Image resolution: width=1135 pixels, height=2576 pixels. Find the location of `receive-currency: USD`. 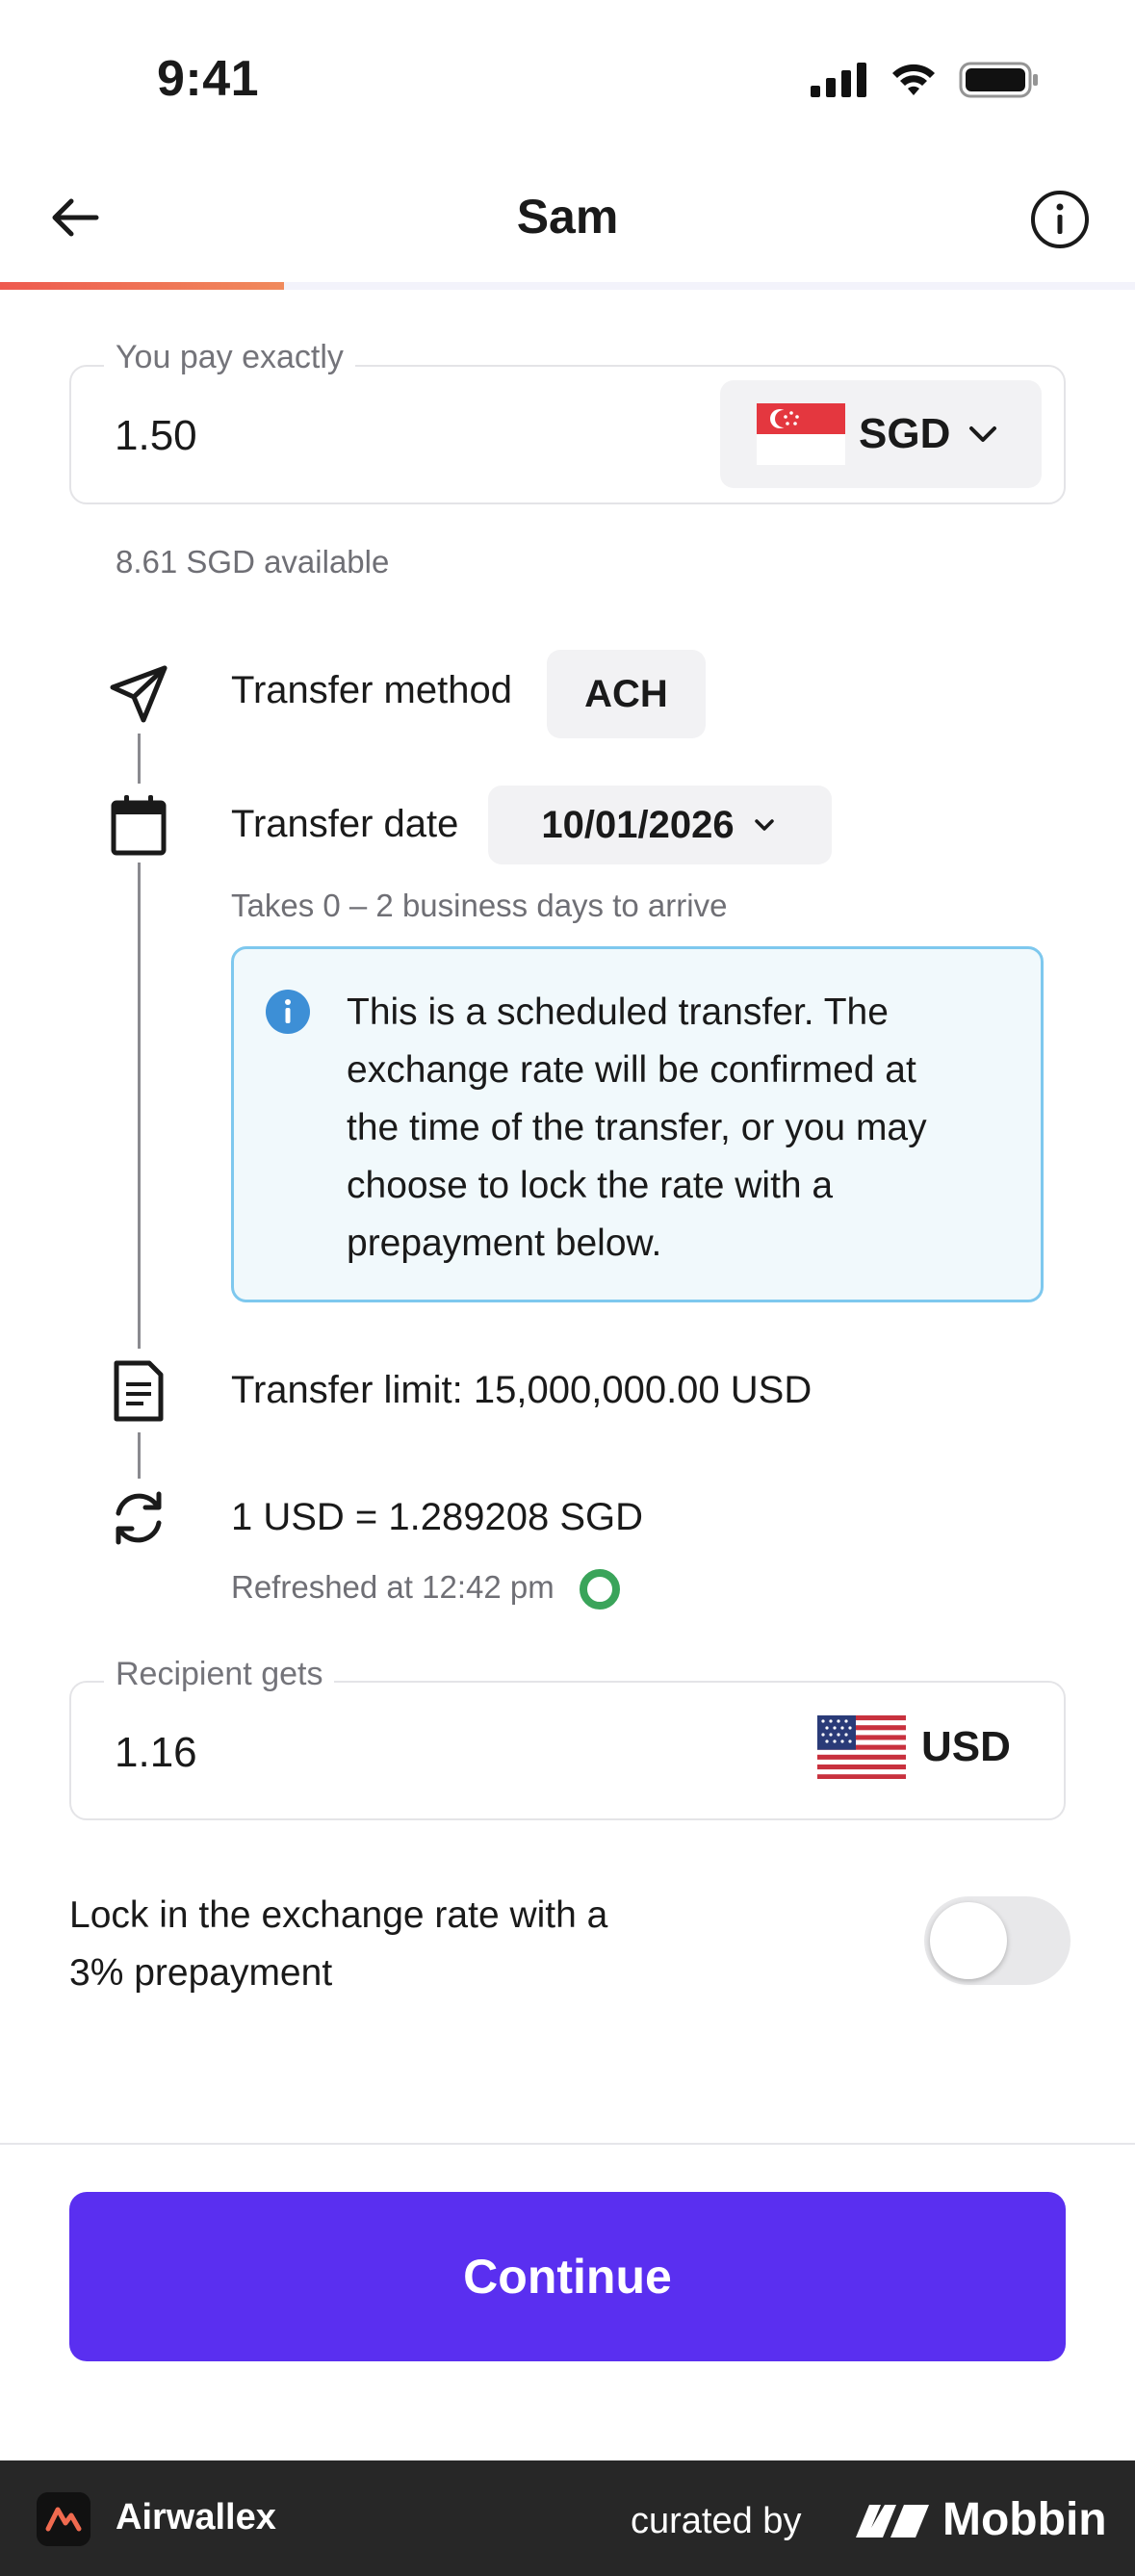

receive-currency: USD is located at coordinates (914, 1747).